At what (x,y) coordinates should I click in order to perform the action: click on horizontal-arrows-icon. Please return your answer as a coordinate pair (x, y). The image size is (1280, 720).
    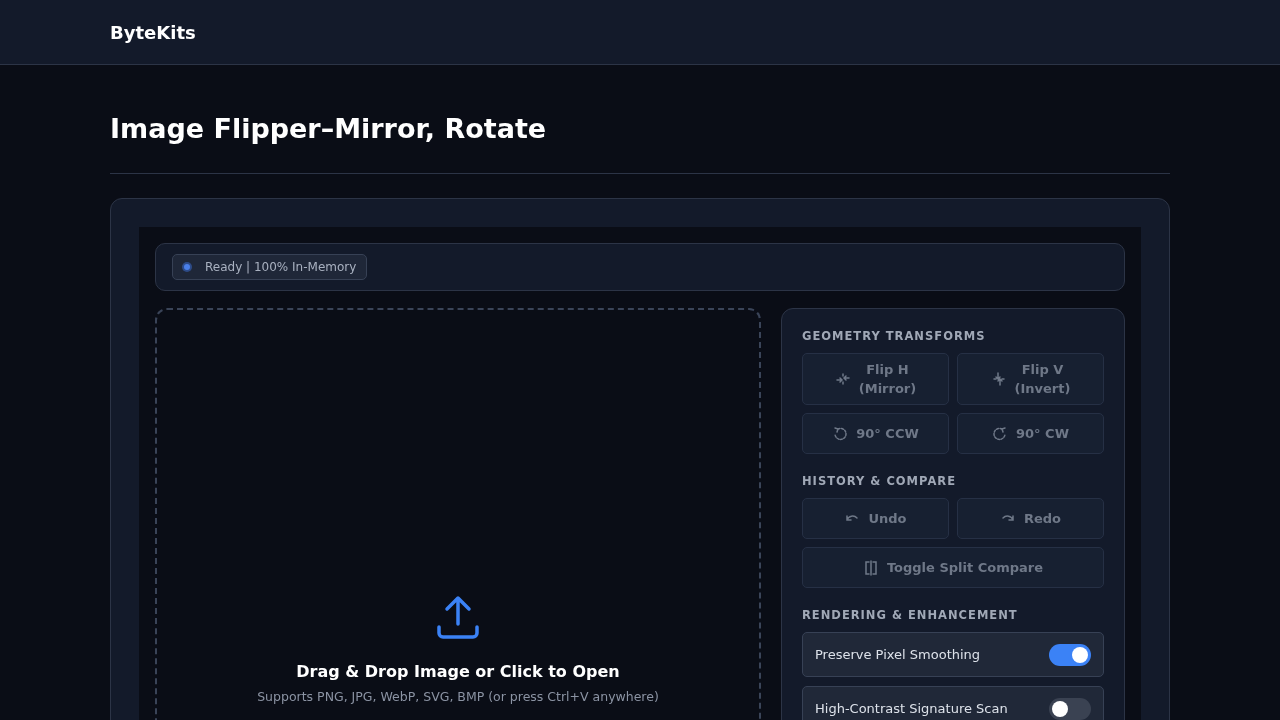
    Looking at the image, I should click on (842, 379).